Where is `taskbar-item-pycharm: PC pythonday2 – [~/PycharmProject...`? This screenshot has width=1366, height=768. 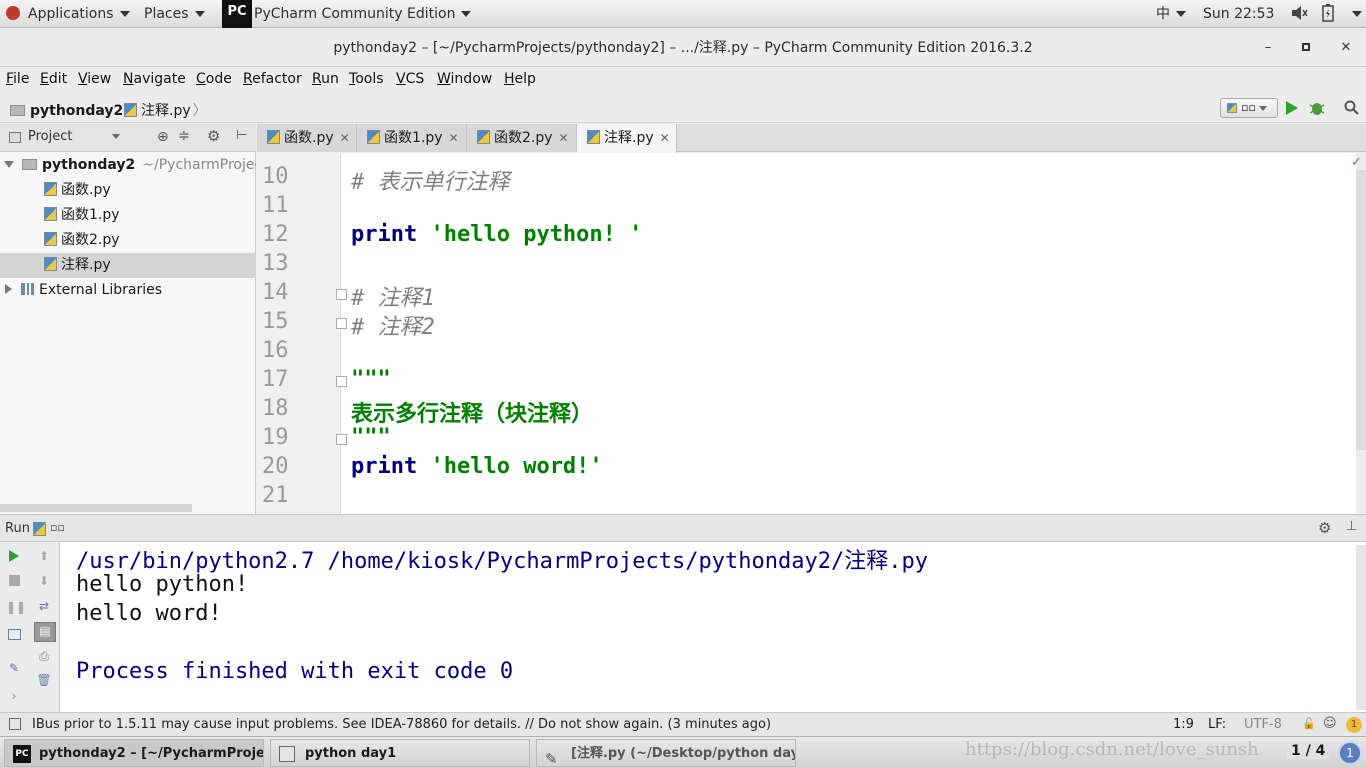 taskbar-item-pycharm: PC pythonday2 – [~/PycharmProject... is located at coordinates (134, 753).